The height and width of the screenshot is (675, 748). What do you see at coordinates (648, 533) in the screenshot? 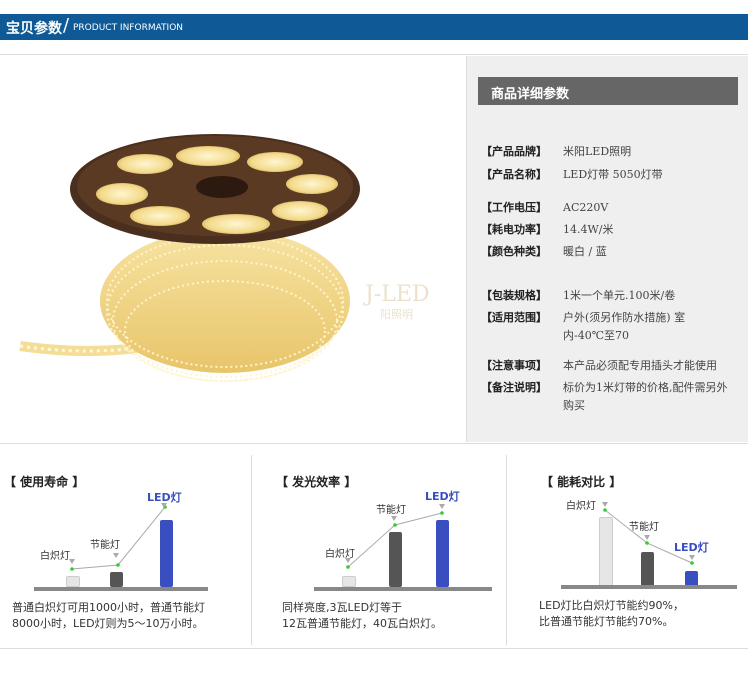
I see `energy-illustration` at bounding box center [648, 533].